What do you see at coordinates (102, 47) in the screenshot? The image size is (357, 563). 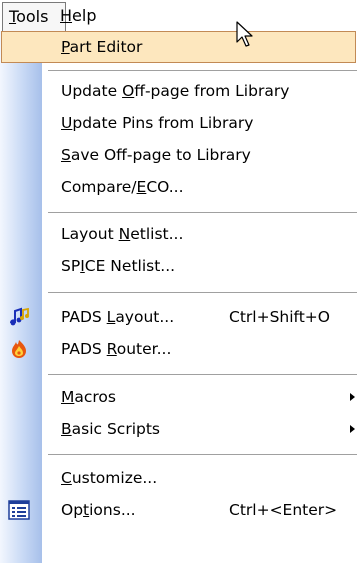 I see `menu-item-label: Part Editor` at bounding box center [102, 47].